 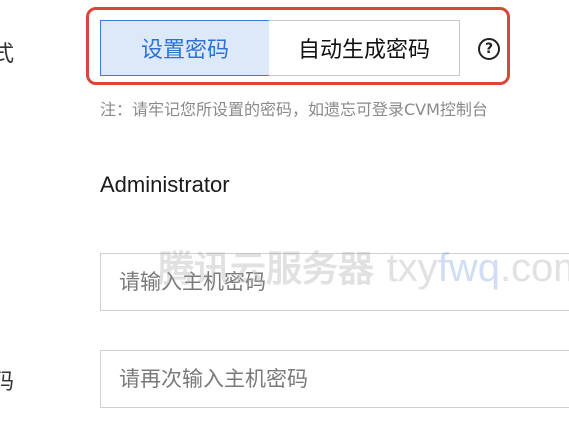 What do you see at coordinates (294, 109) in the screenshot?
I see `password-note: 注：请牢记您所设置的密码，如遗忘可登录CVM控制台` at bounding box center [294, 109].